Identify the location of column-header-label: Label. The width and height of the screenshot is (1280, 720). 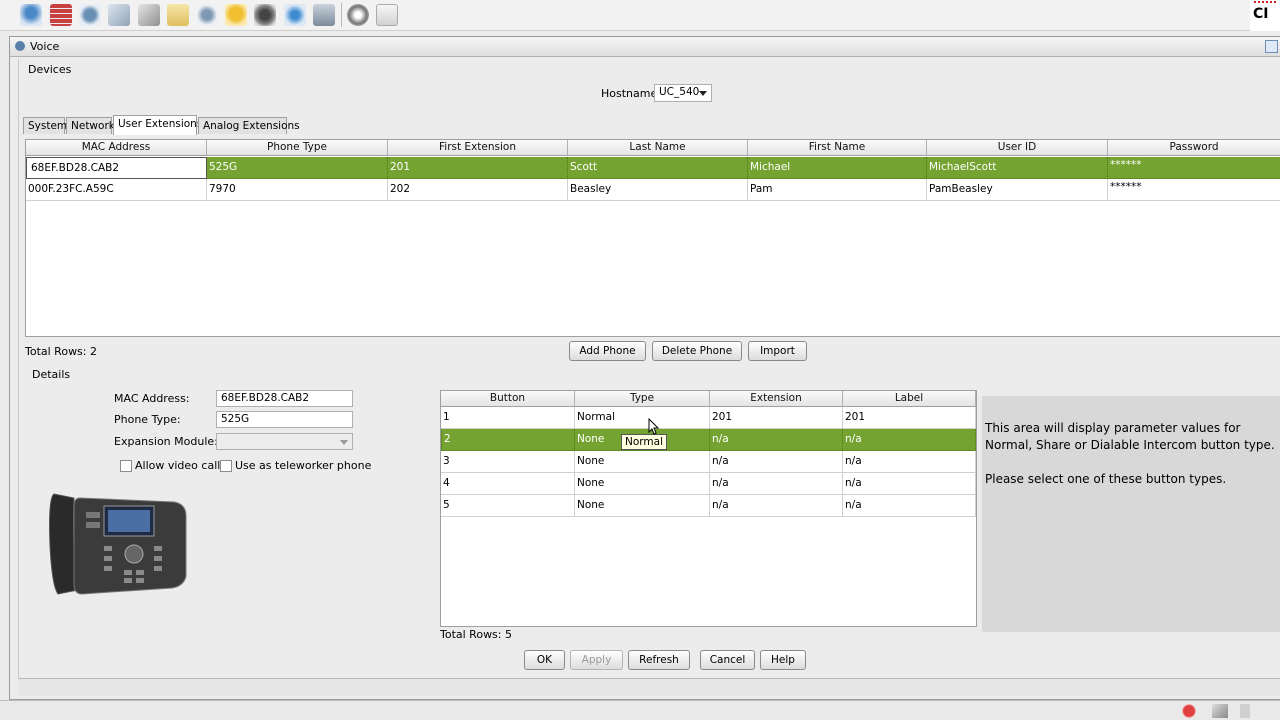
(909, 399).